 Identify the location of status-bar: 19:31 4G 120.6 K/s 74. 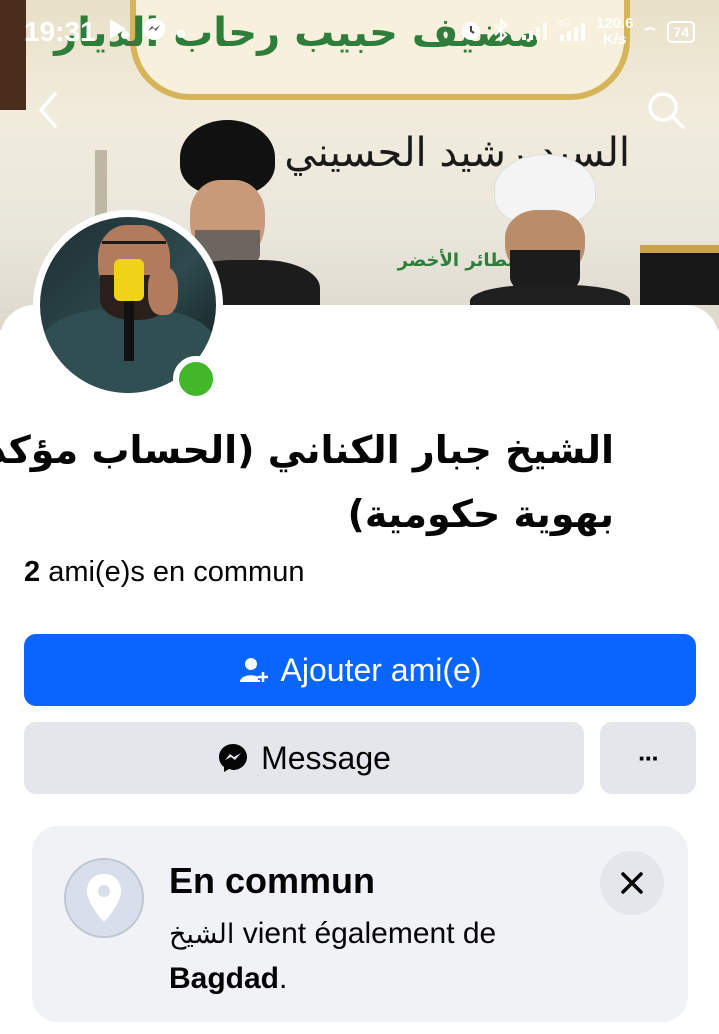
(359, 32).